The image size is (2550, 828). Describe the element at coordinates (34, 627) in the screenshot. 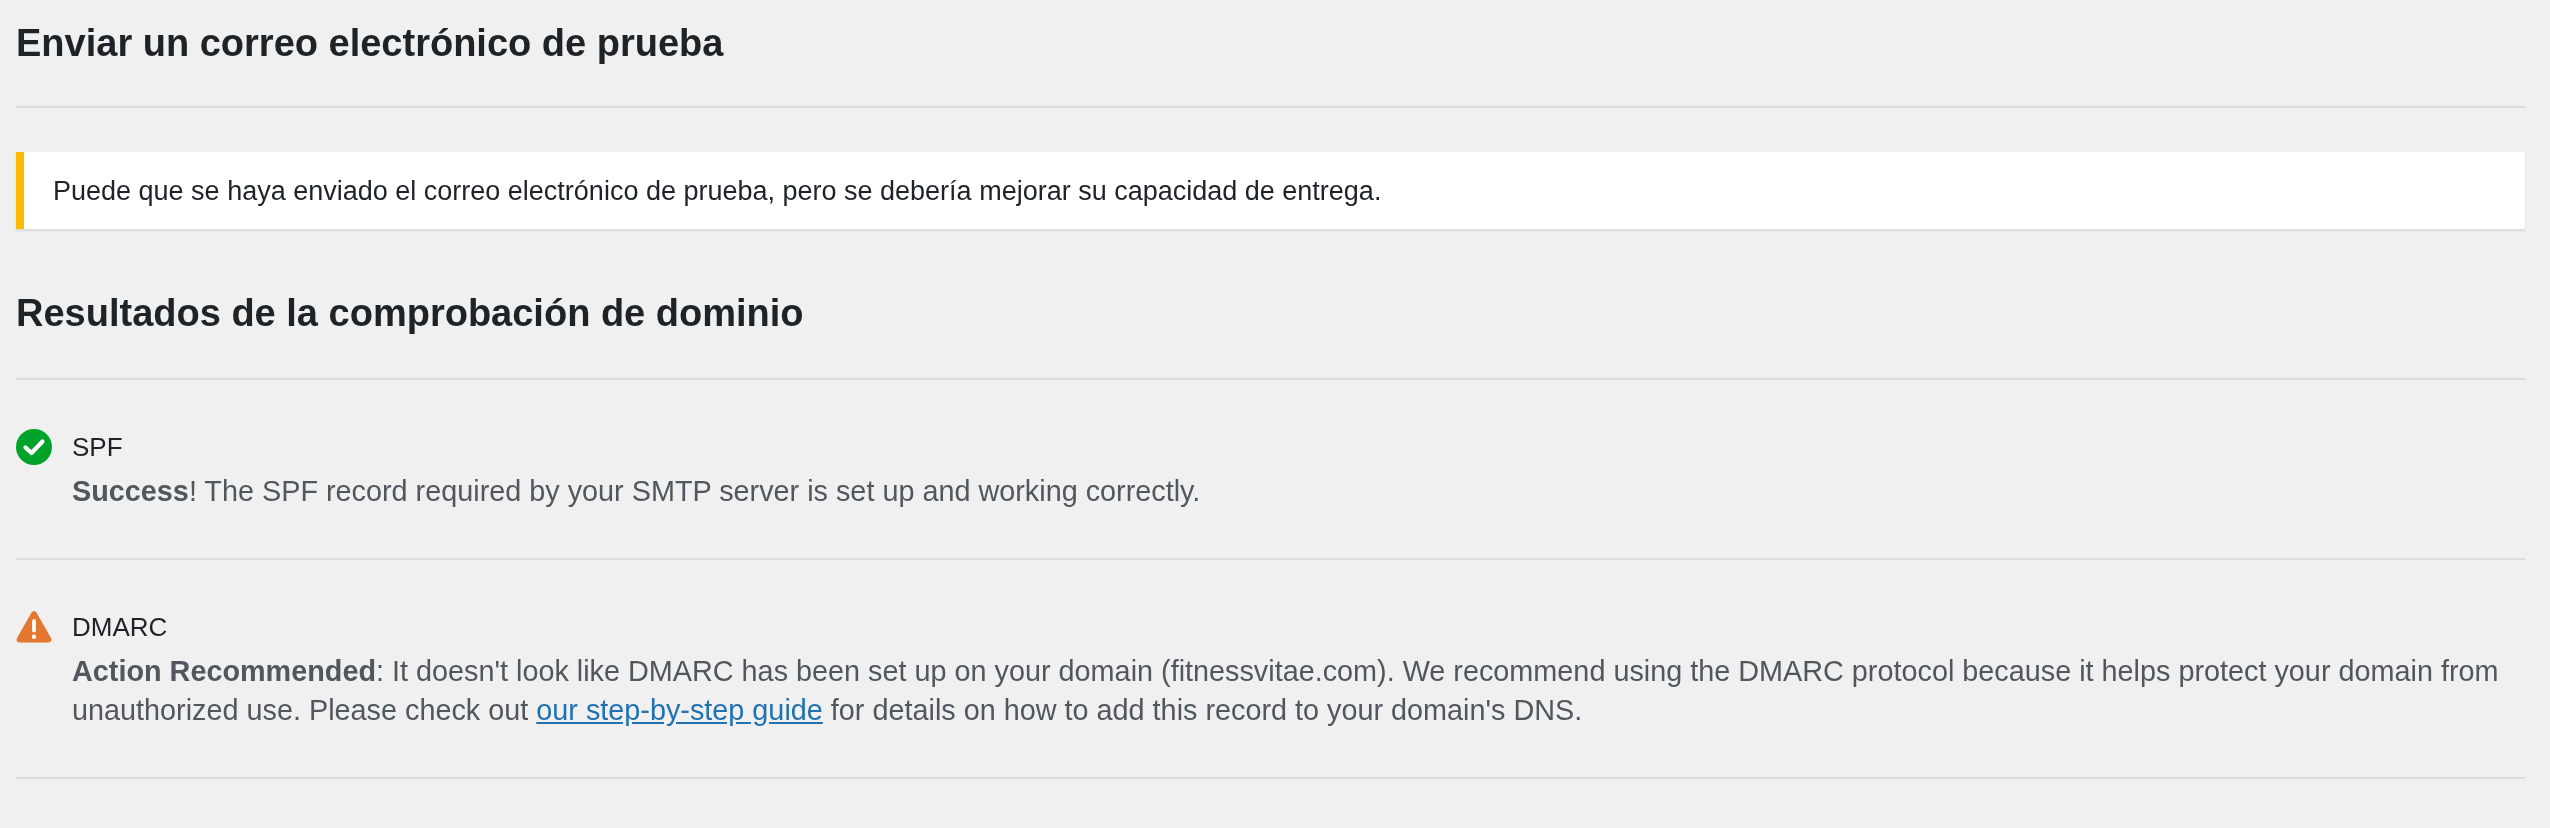

I see `warning-icon` at that location.